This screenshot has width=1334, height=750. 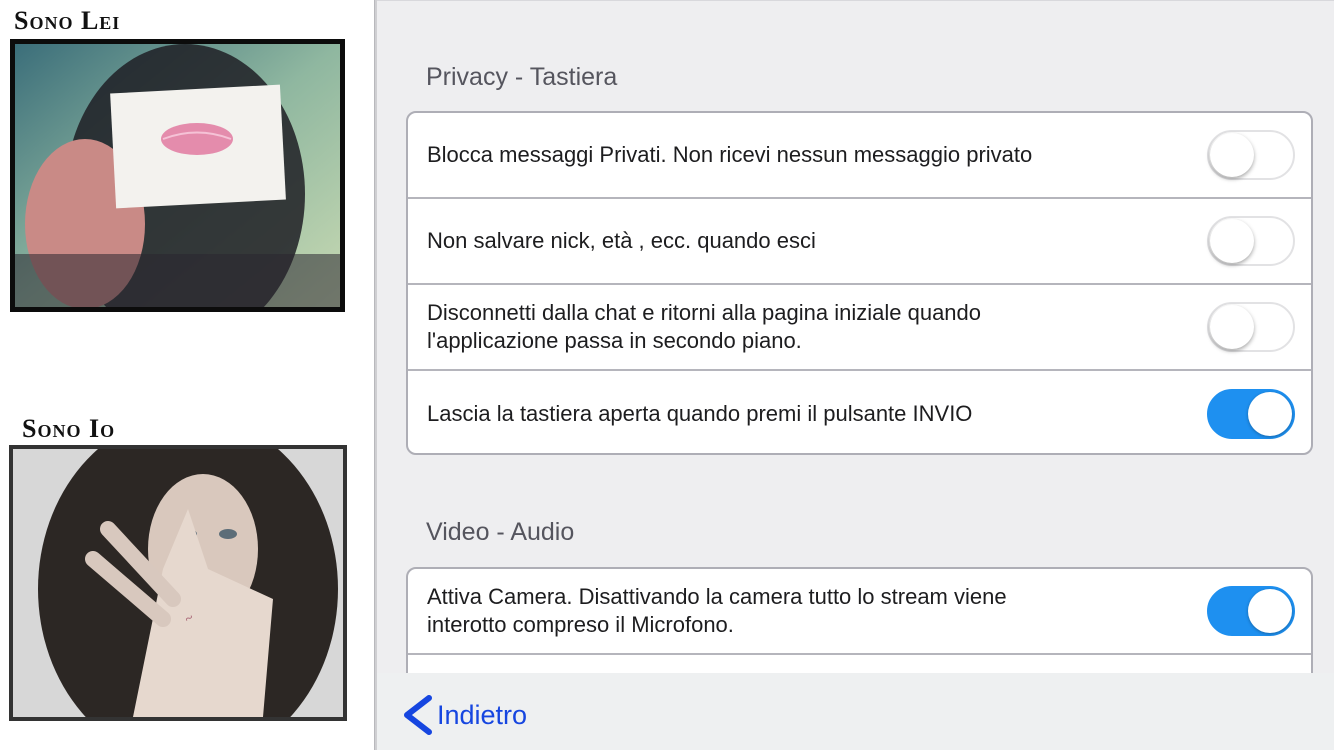 I want to click on self-video-label: Sono Io, so click(x=69, y=428).